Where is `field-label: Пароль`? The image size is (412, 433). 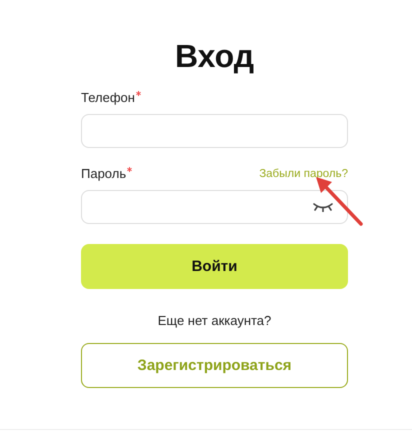 field-label: Пароль is located at coordinates (103, 174).